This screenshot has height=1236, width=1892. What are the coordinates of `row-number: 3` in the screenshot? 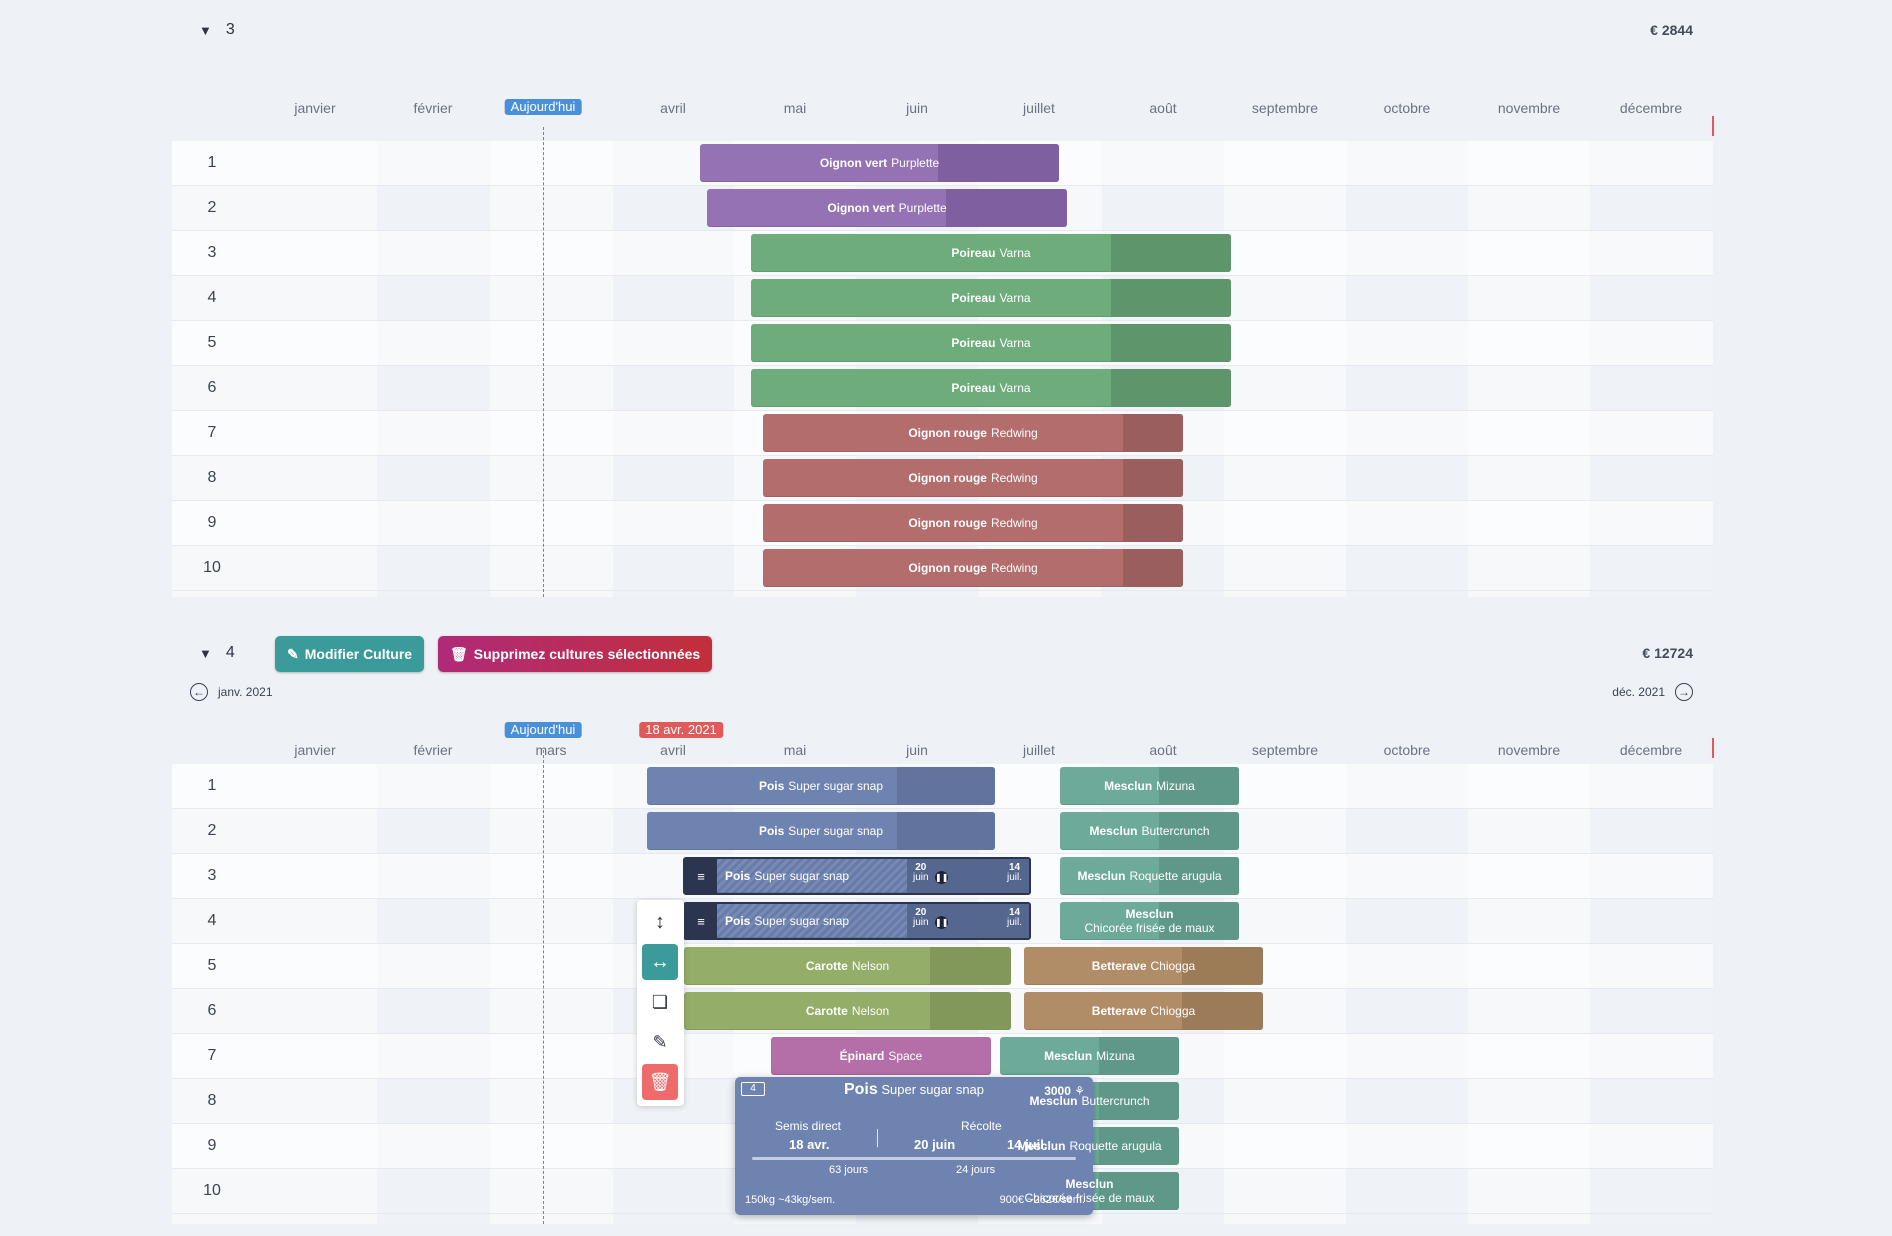 It's located at (212, 252).